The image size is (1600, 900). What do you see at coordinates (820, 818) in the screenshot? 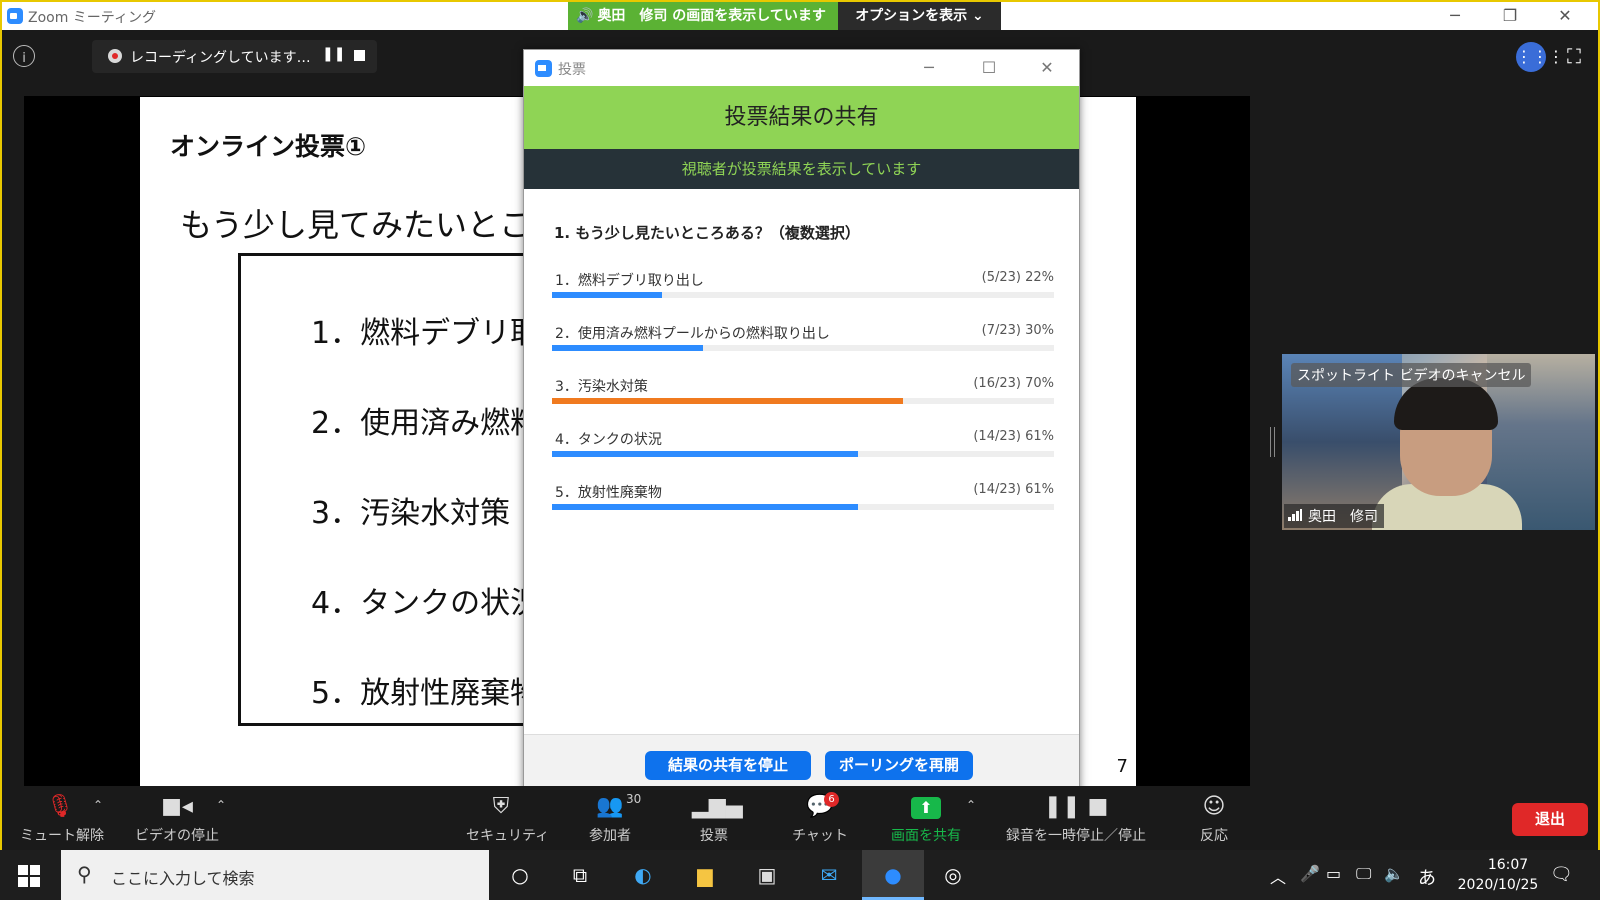
I see `chat-button: 💬 6 チャット` at bounding box center [820, 818].